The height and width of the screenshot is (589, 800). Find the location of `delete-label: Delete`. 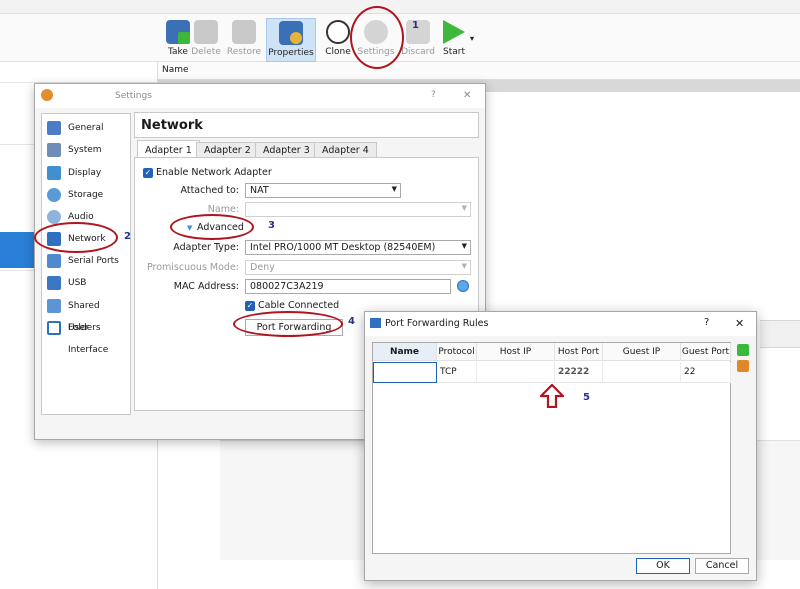

delete-label: Delete is located at coordinates (206, 52).